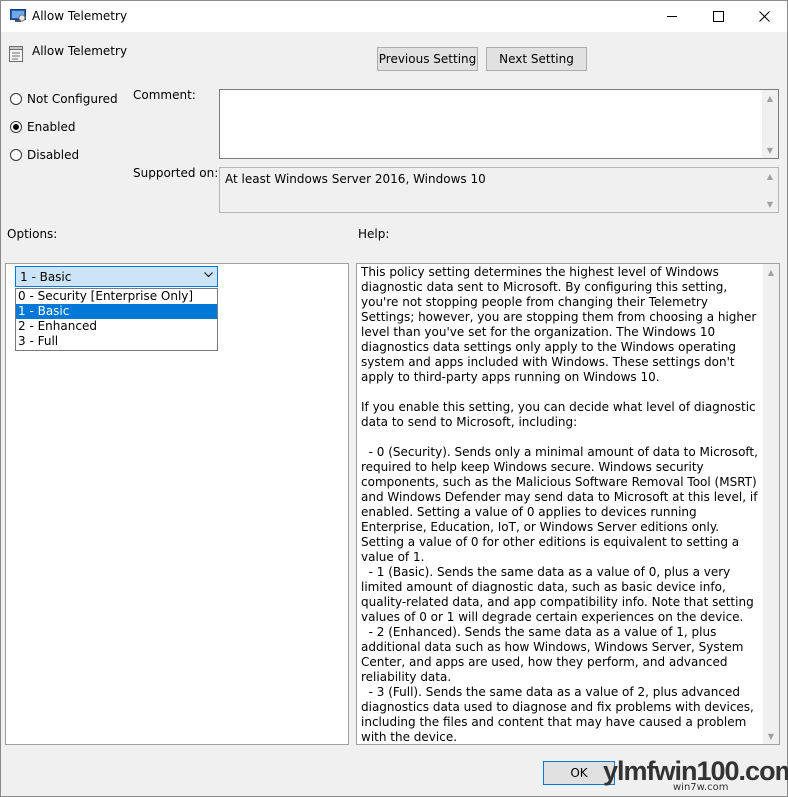  I want to click on radio-not-configured: Not Configured, so click(64, 99).